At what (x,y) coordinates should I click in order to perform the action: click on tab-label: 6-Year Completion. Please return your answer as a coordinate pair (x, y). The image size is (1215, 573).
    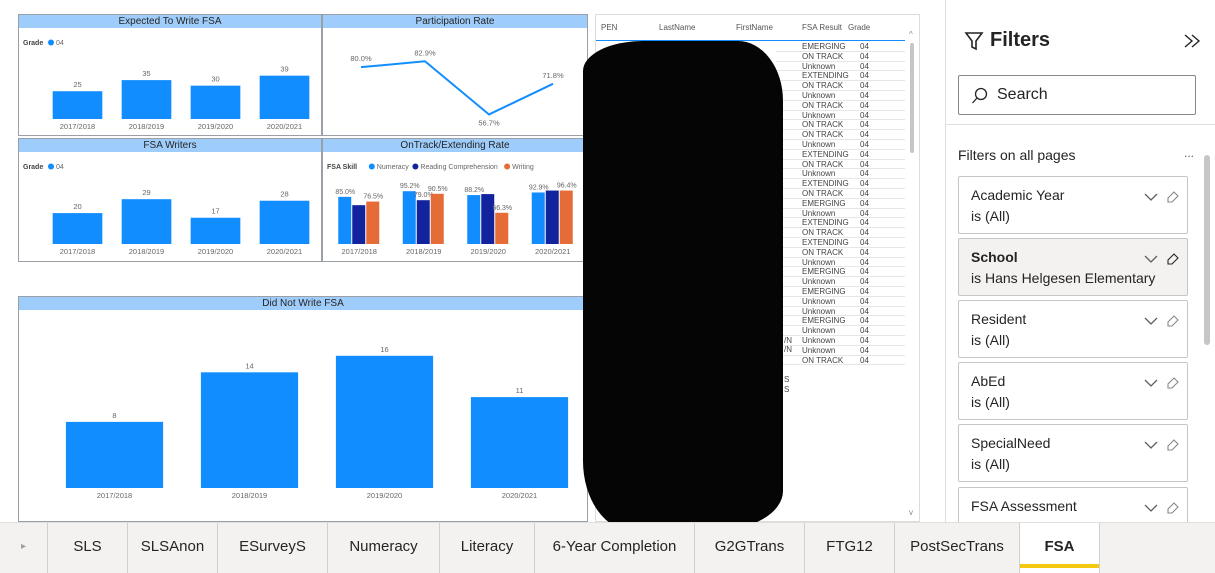
    Looking at the image, I should click on (614, 546).